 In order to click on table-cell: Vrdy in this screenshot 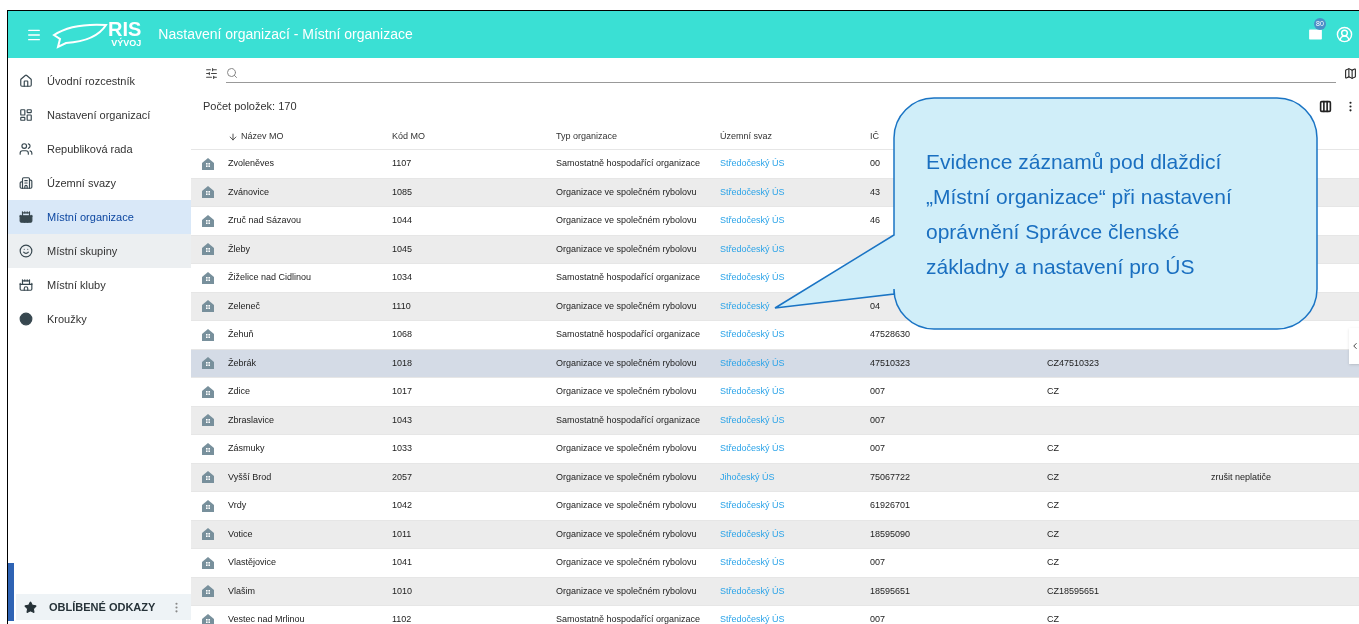, I will do `click(237, 505)`.